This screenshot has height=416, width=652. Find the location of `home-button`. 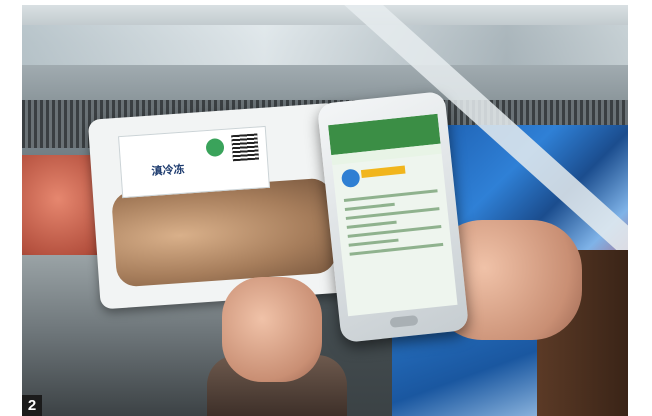

home-button is located at coordinates (404, 321).